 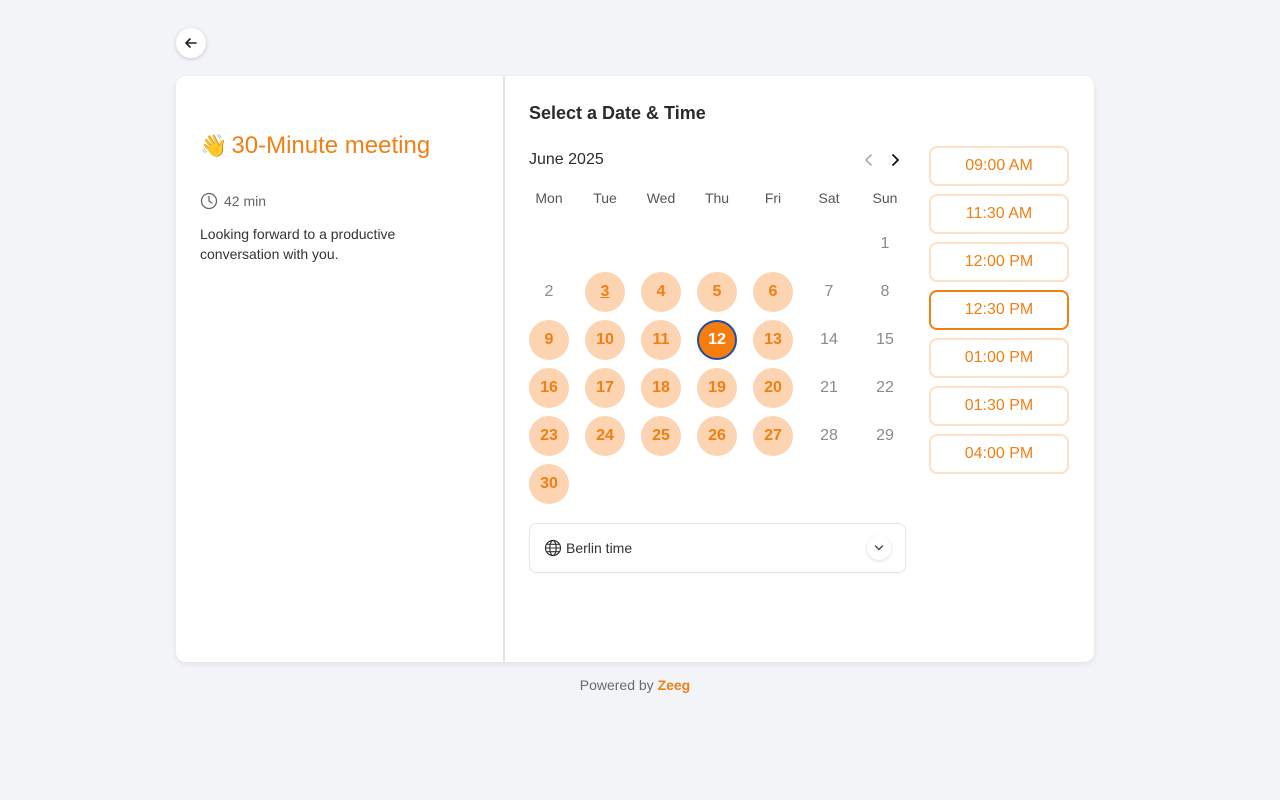 I want to click on weekday-label: Mon, so click(x=549, y=198).